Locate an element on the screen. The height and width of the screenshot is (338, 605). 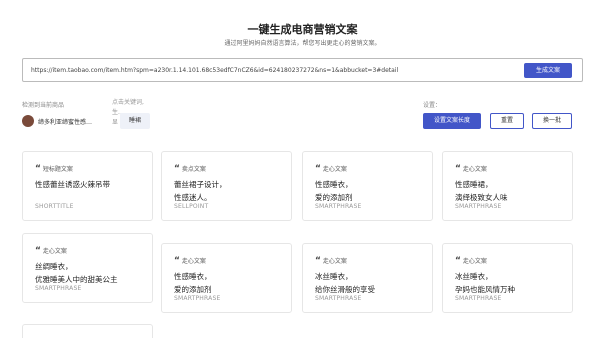
copy-card: “走心文案 丝绸睡衣， 优雅睡美人中的甜美公主 SMARTPHRASE is located at coordinates (87, 268).